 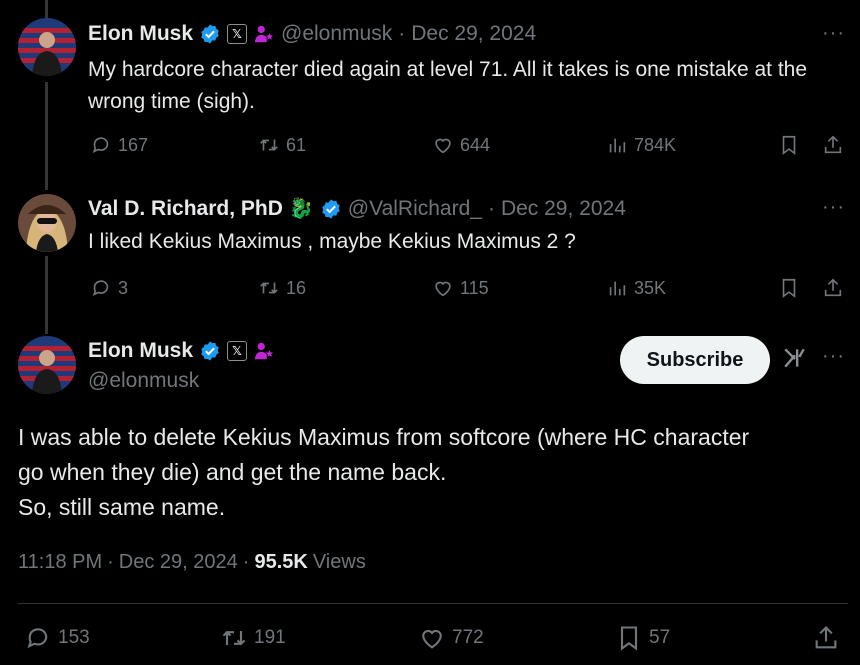 What do you see at coordinates (281, 562) in the screenshot?
I see `views-count: 95.5K` at bounding box center [281, 562].